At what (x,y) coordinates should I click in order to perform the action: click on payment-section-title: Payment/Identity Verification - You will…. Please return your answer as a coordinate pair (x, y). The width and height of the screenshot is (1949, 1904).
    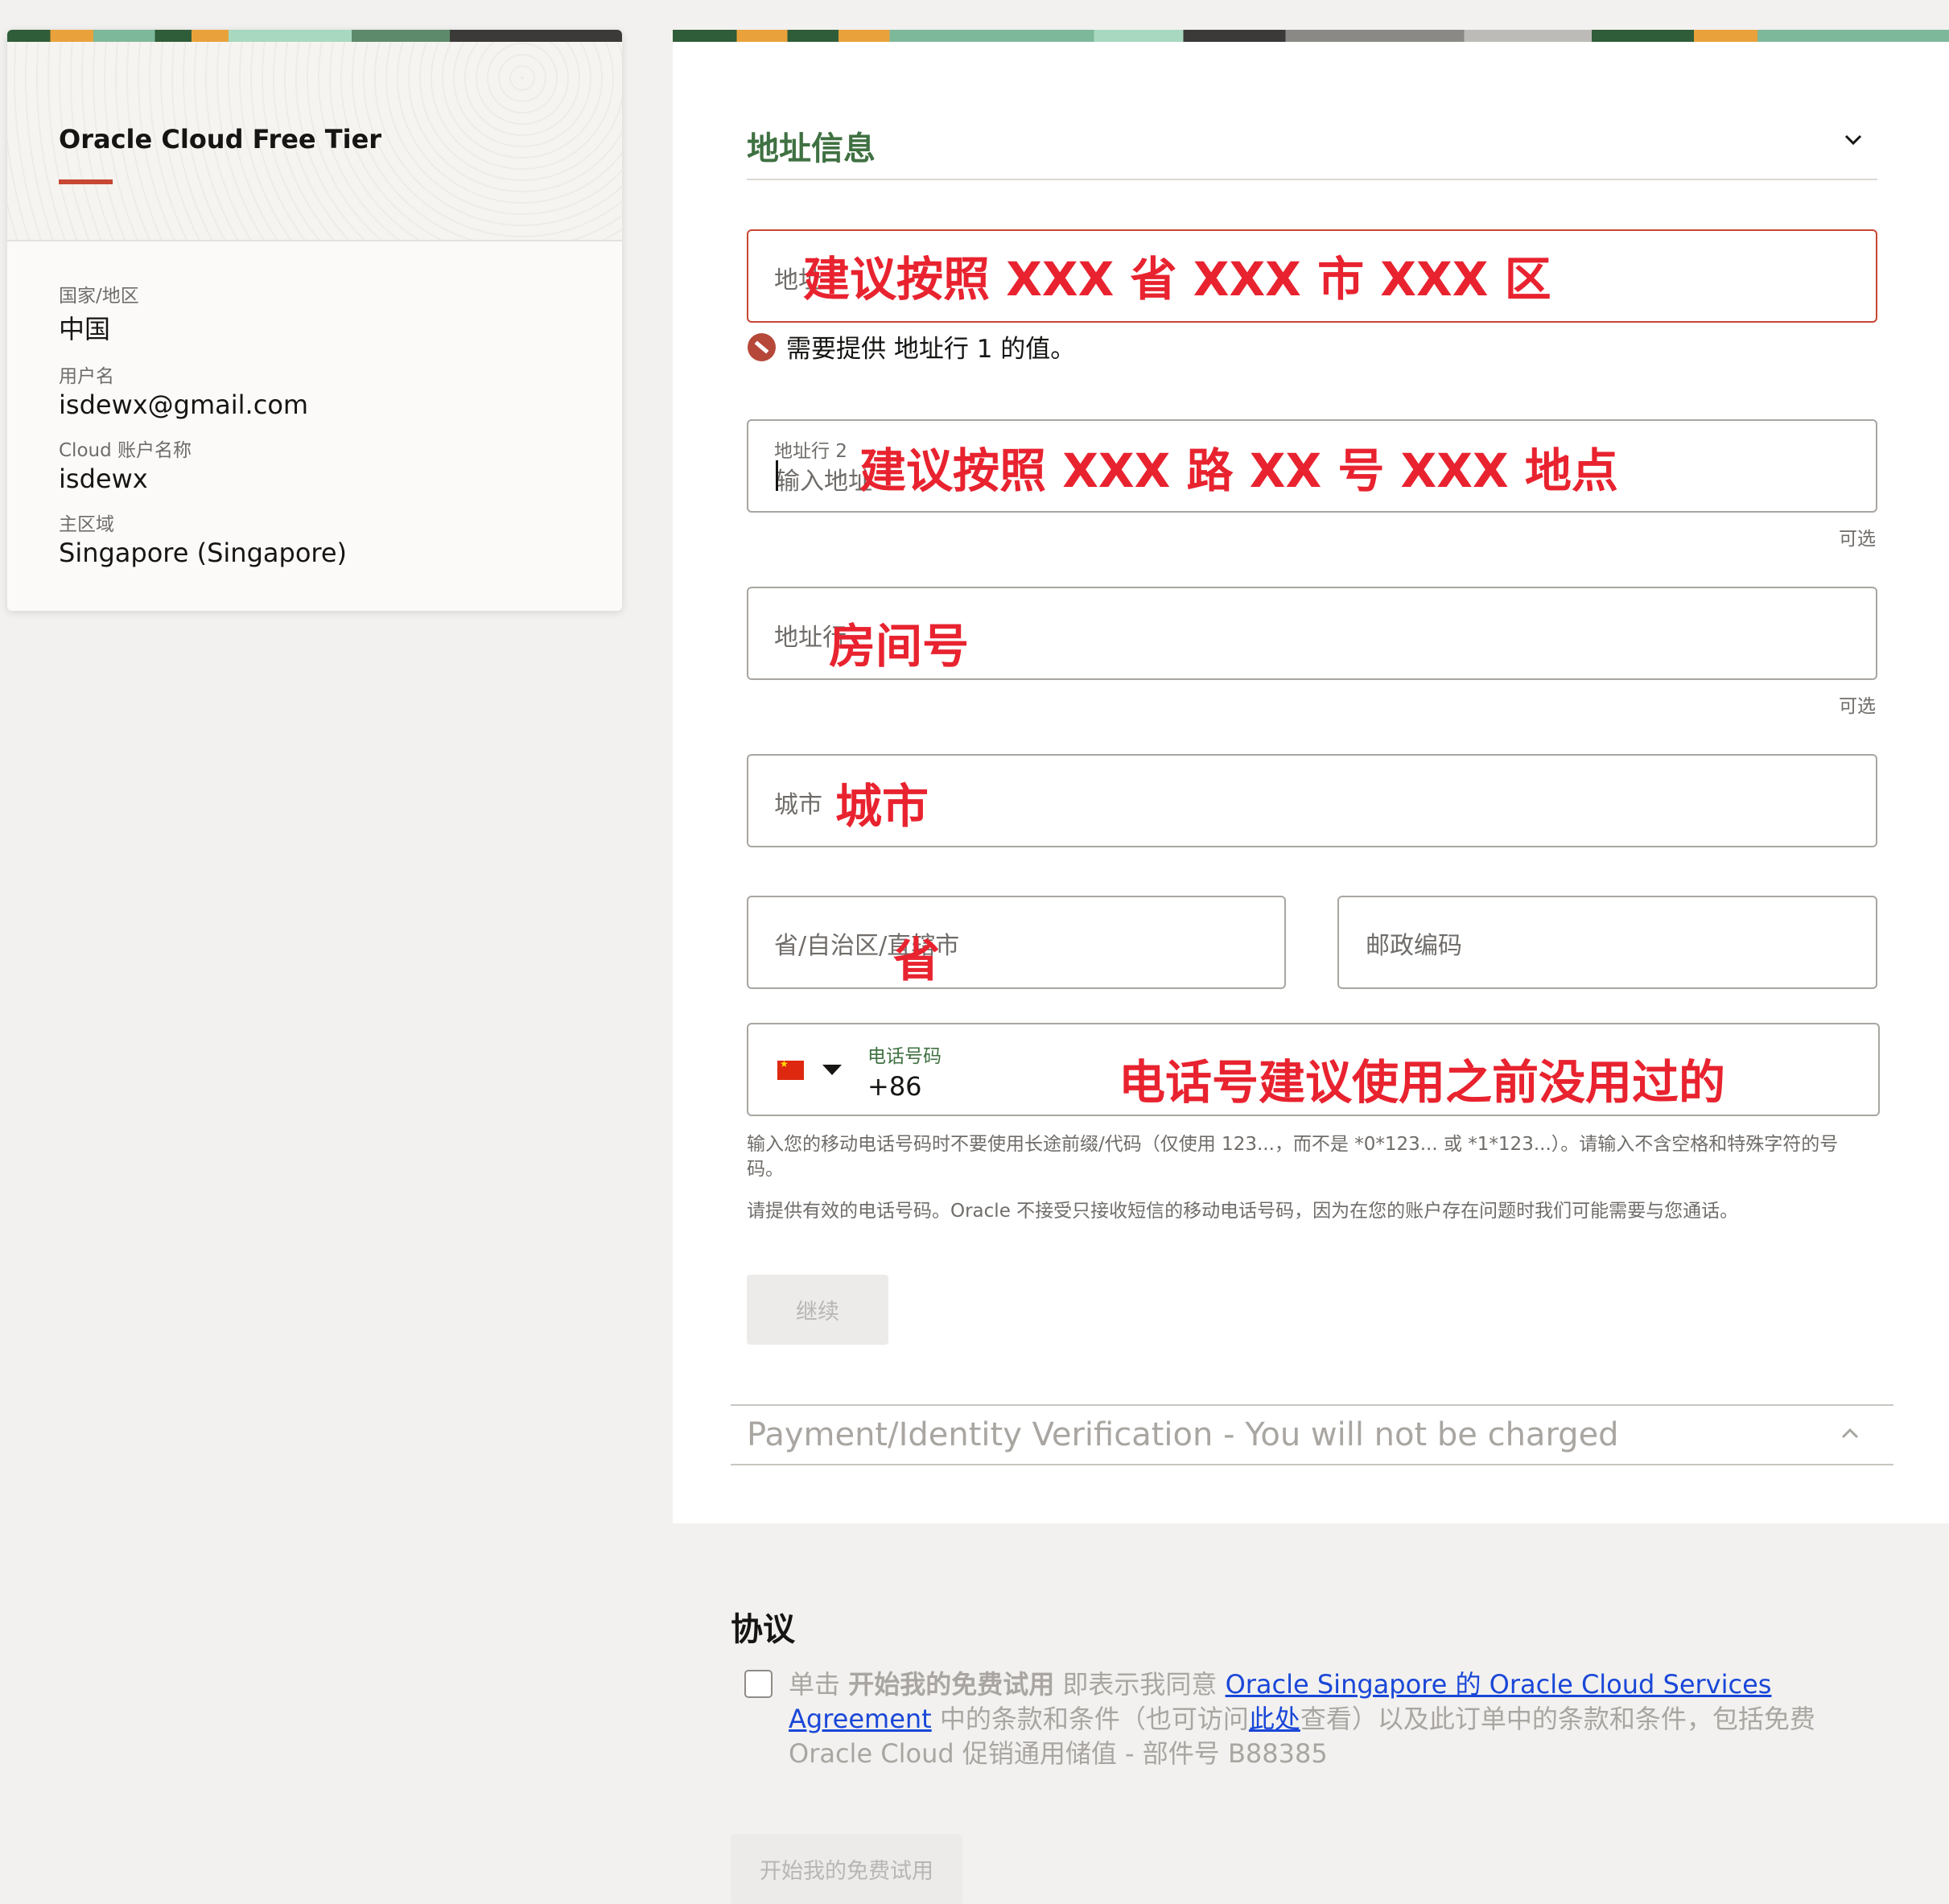
    Looking at the image, I should click on (1183, 1434).